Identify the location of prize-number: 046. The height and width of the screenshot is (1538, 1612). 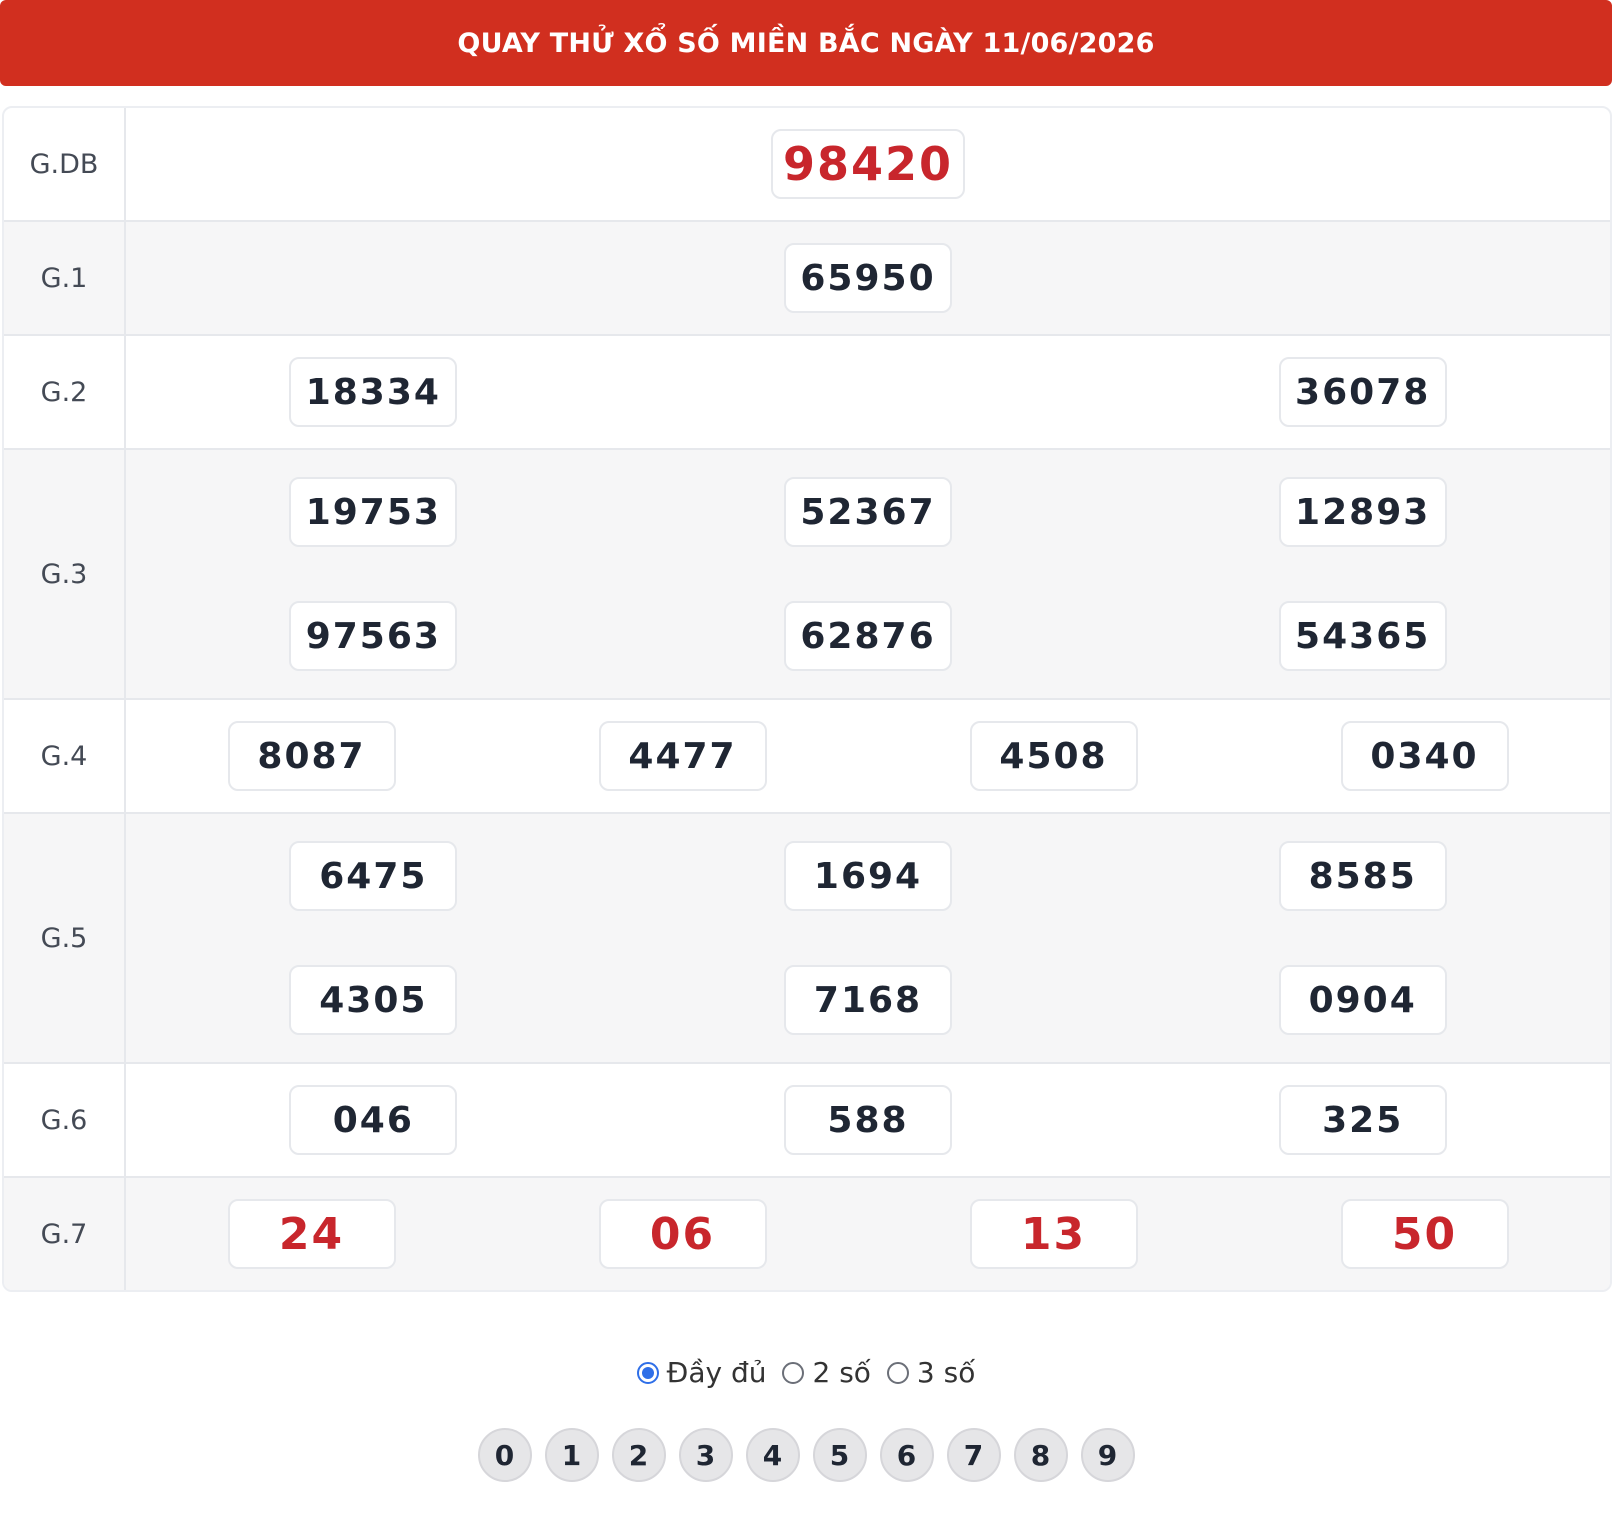
(373, 1120).